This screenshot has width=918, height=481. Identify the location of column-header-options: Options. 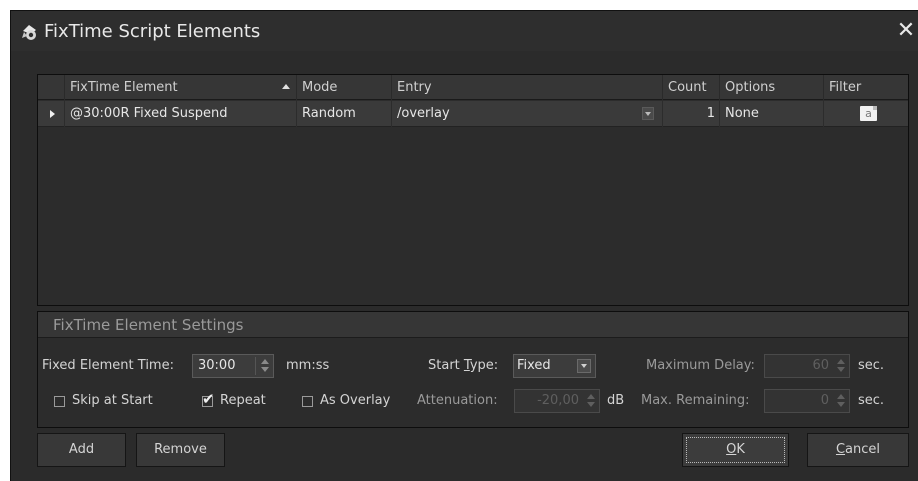
(772, 87).